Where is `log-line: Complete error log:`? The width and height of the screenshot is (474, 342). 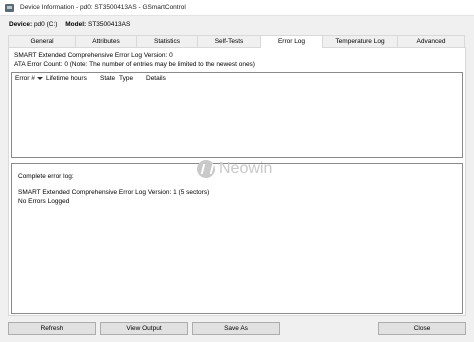 log-line: Complete error log: is located at coordinates (46, 176).